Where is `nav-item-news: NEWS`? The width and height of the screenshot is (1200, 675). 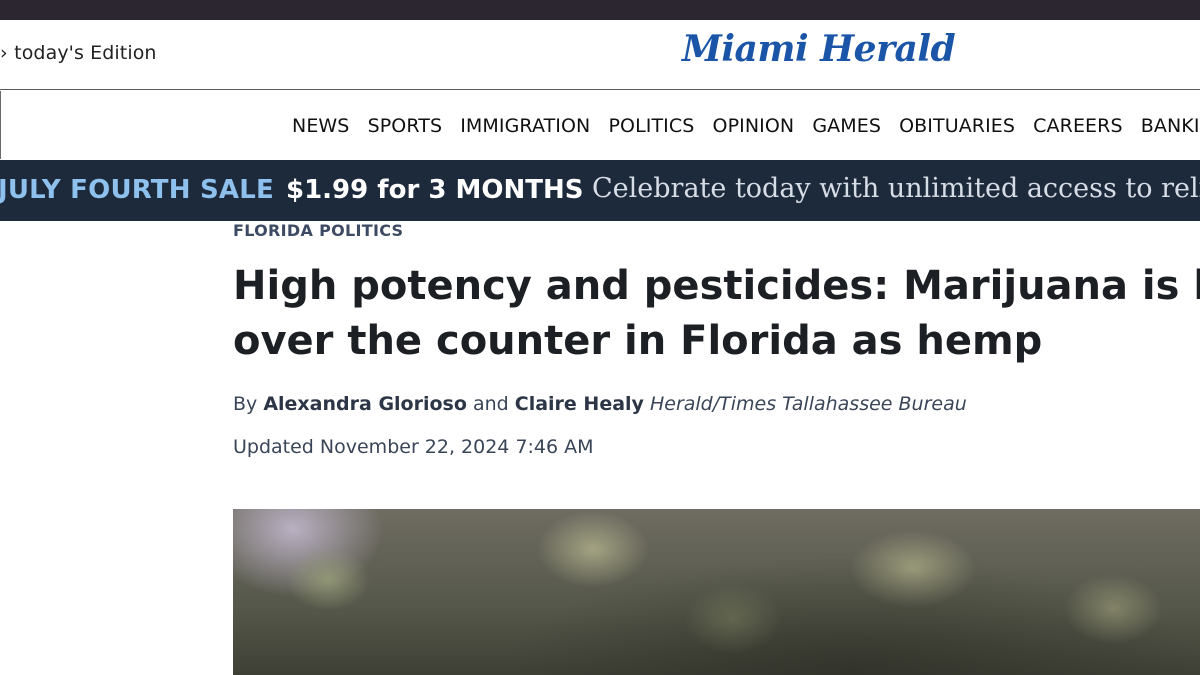
nav-item-news: NEWS is located at coordinates (320, 126).